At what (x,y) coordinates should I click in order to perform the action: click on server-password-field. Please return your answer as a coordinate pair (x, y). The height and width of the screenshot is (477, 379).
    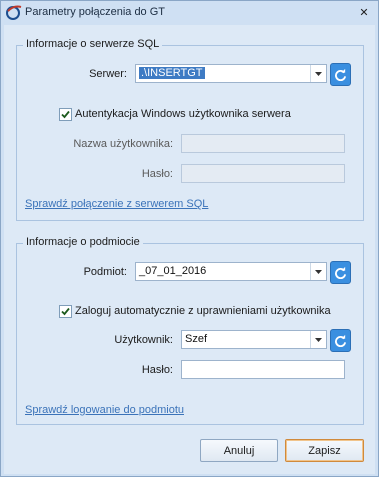
    Looking at the image, I should click on (263, 173).